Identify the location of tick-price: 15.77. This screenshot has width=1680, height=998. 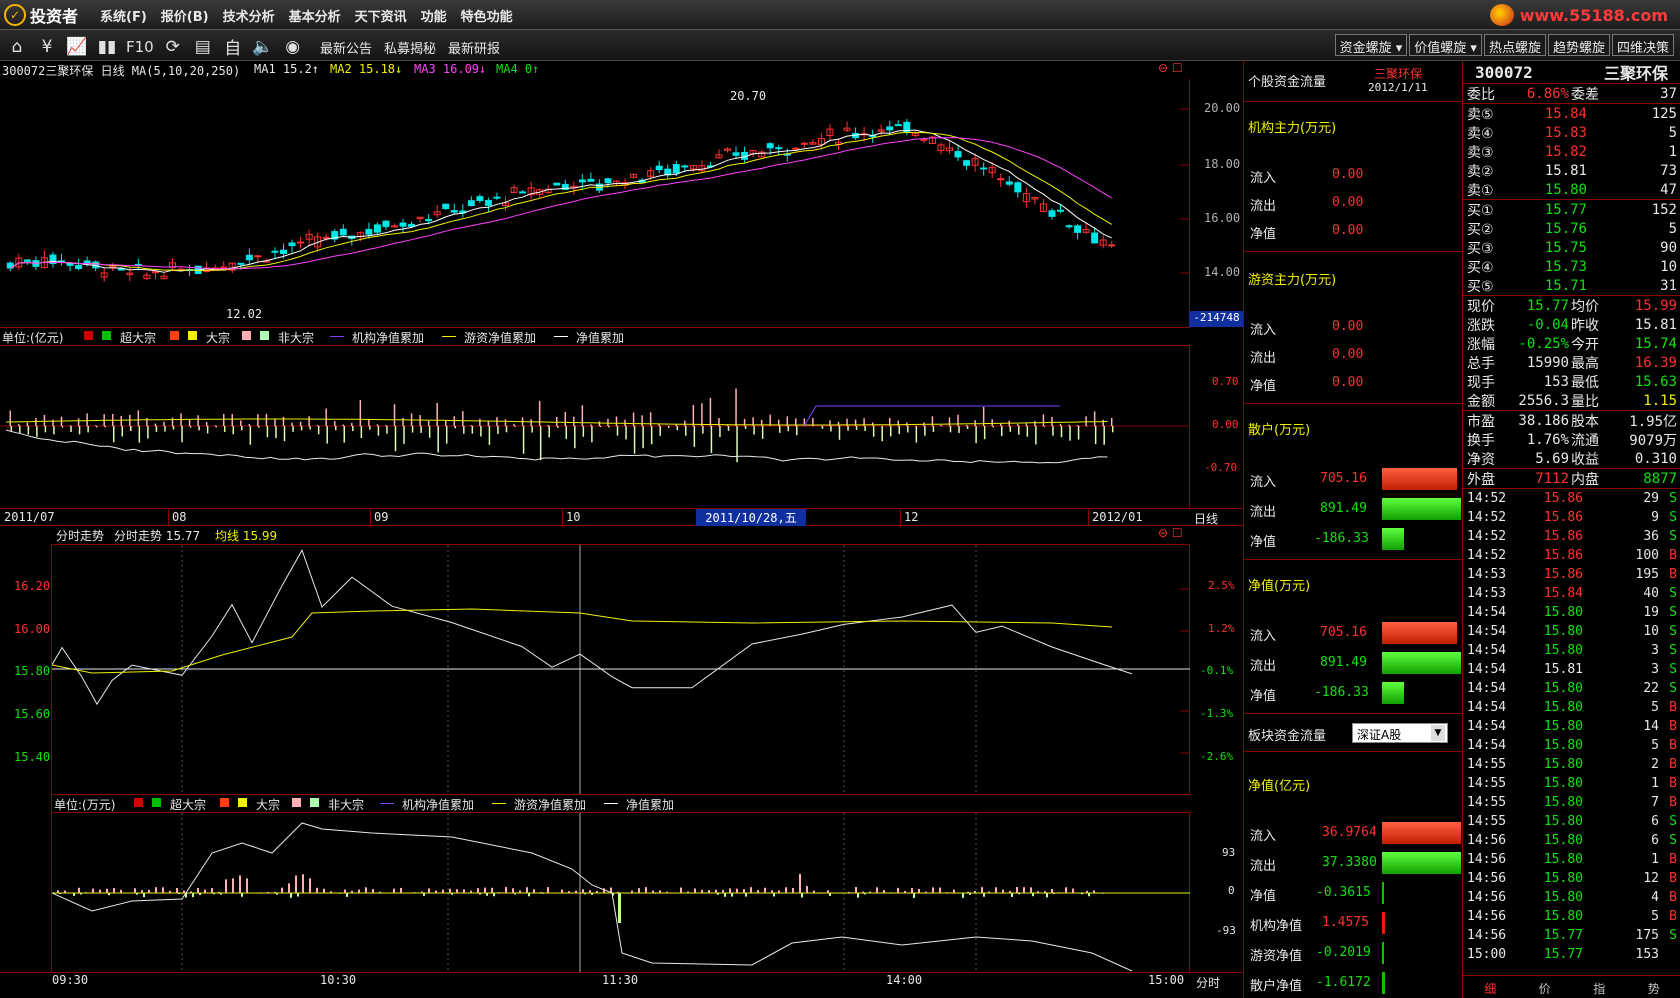
(1563, 935).